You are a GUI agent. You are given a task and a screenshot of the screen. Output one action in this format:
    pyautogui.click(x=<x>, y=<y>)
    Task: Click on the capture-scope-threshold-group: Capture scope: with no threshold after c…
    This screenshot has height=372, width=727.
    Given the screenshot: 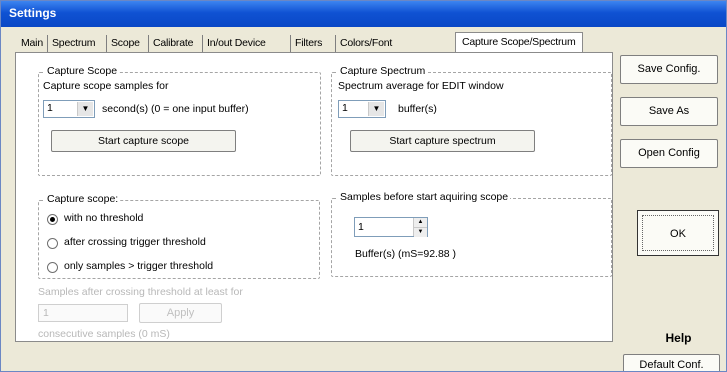 What is the action you would take?
    pyautogui.click(x=179, y=236)
    